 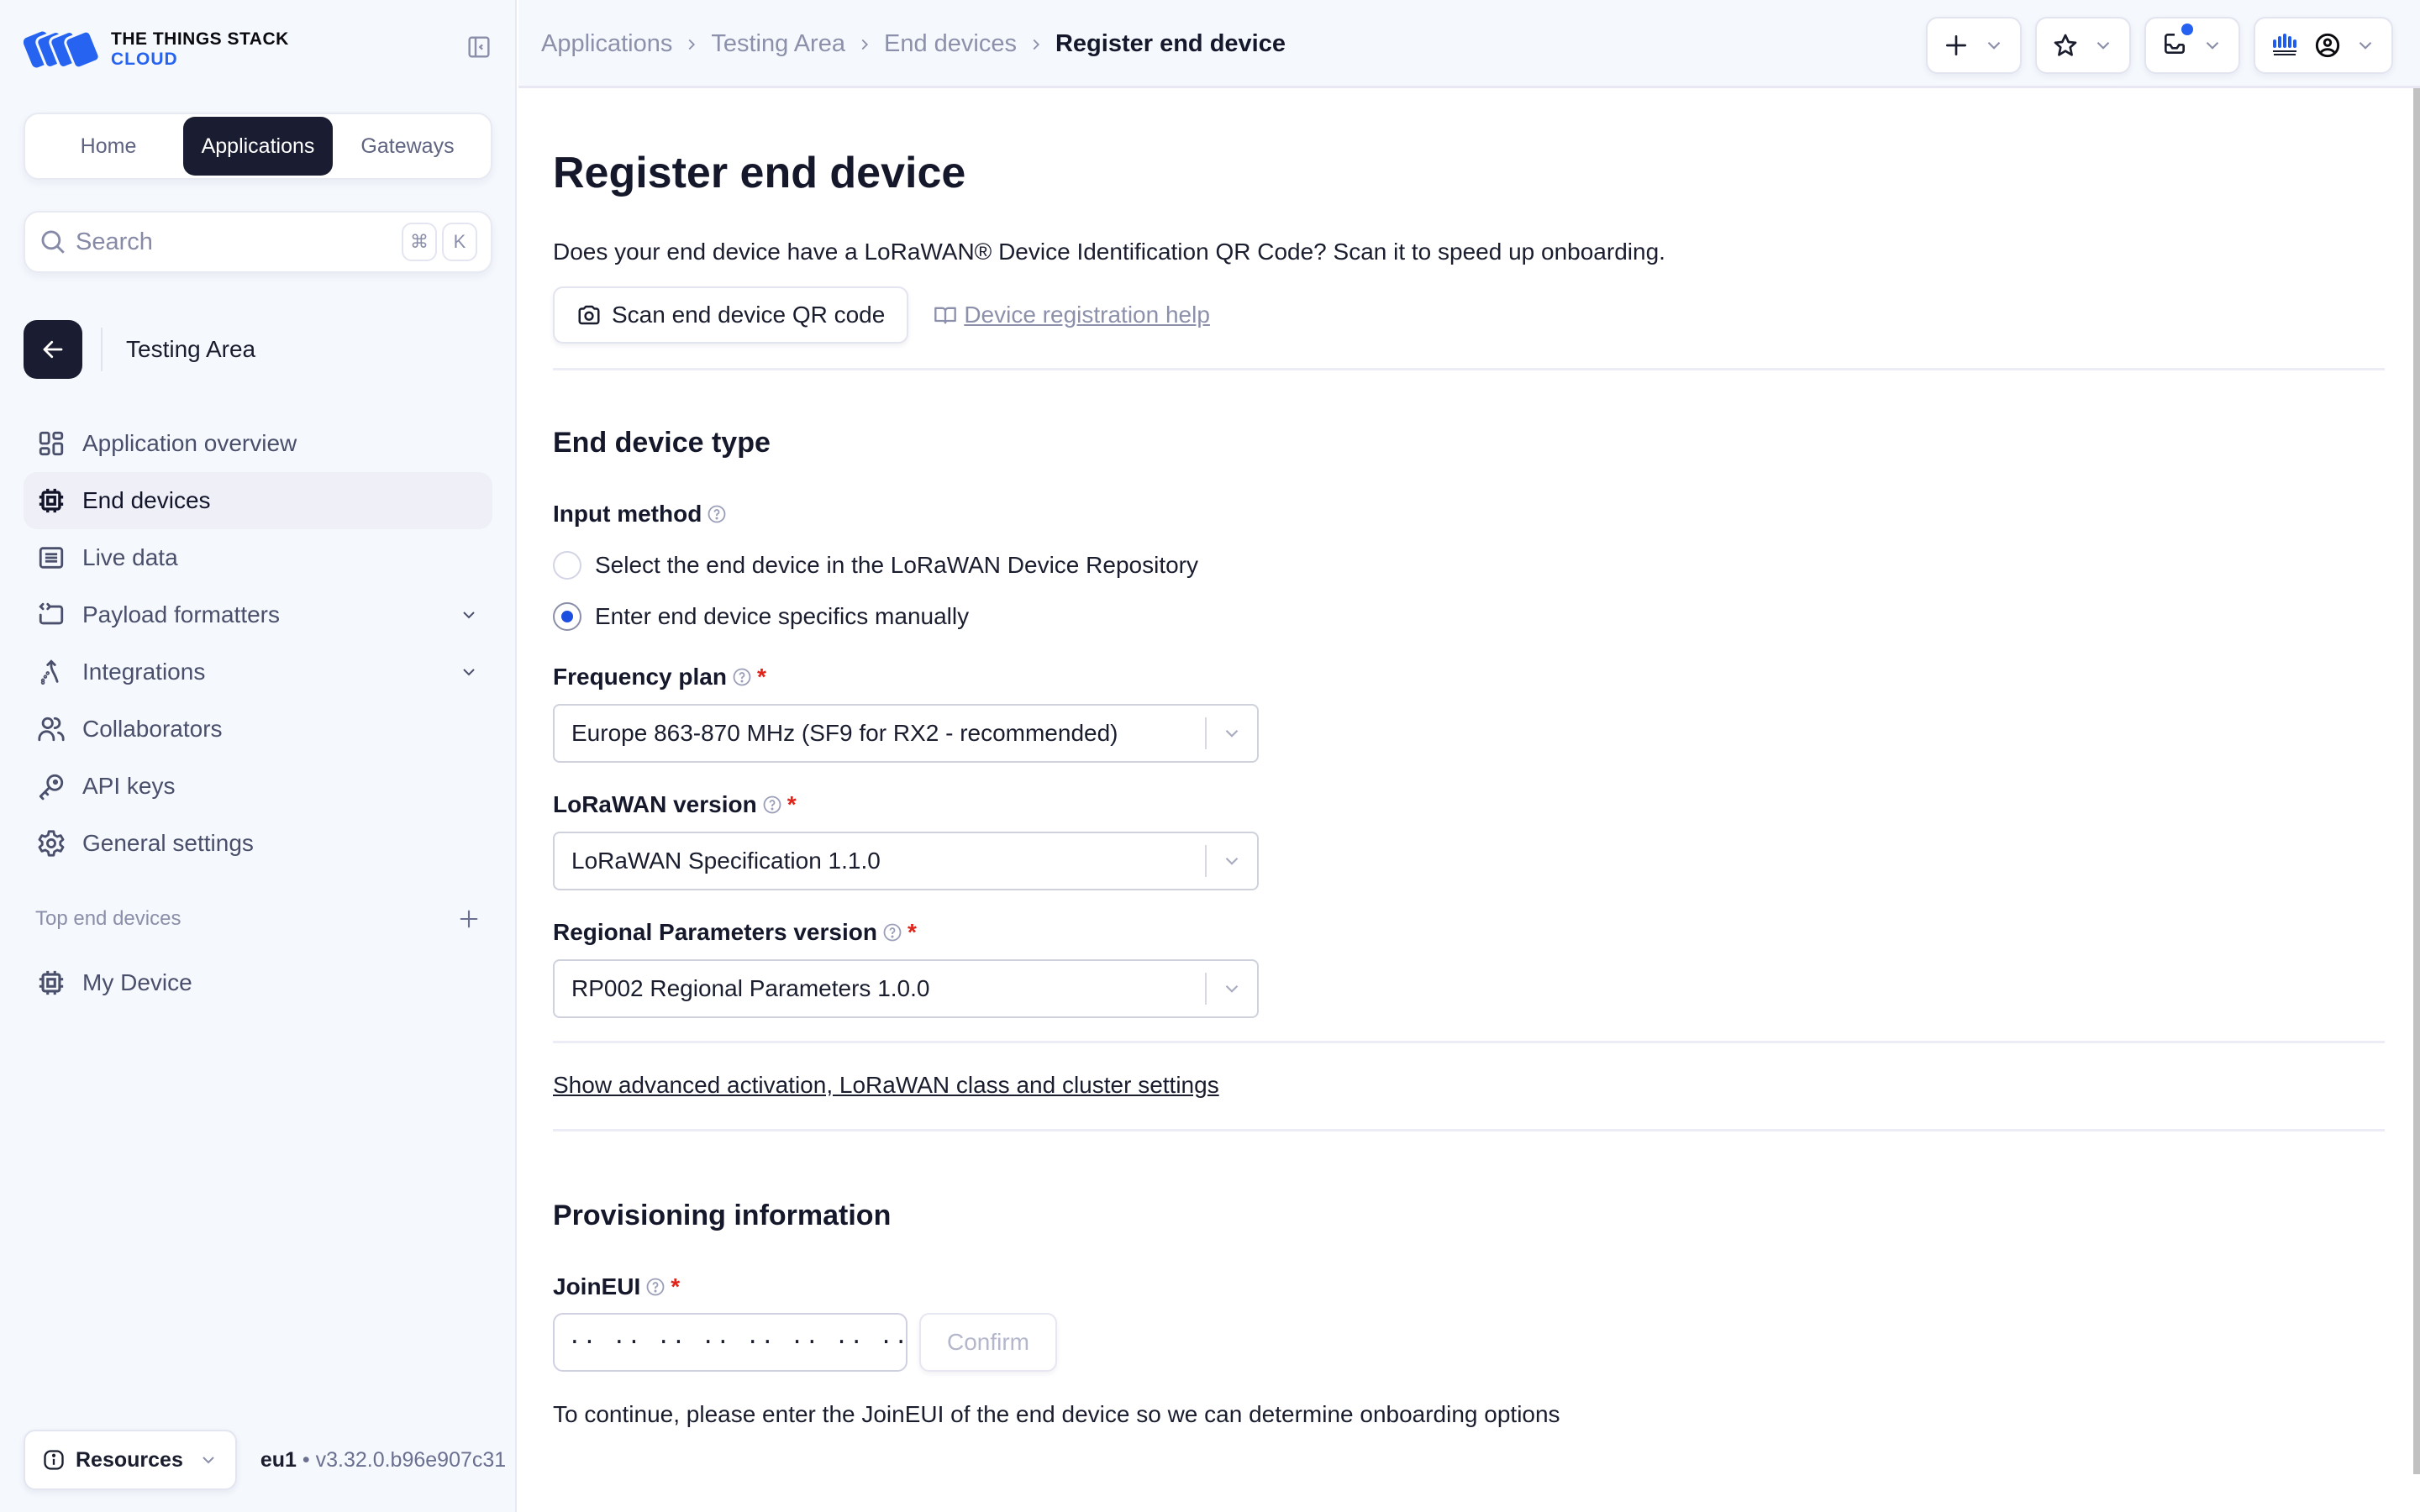 What do you see at coordinates (460, 242) in the screenshot?
I see `shortcut-k-key: K` at bounding box center [460, 242].